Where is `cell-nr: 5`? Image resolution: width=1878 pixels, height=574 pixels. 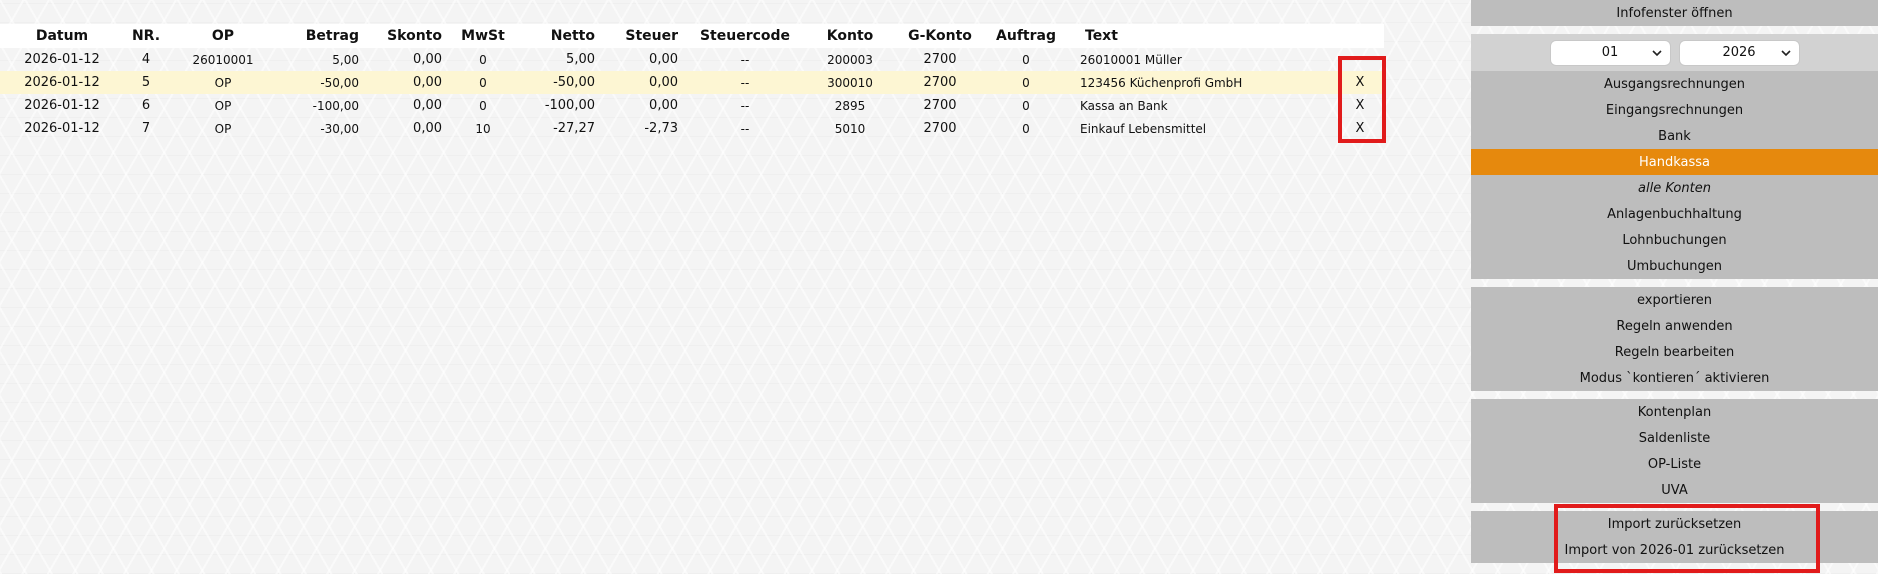 cell-nr: 5 is located at coordinates (146, 82).